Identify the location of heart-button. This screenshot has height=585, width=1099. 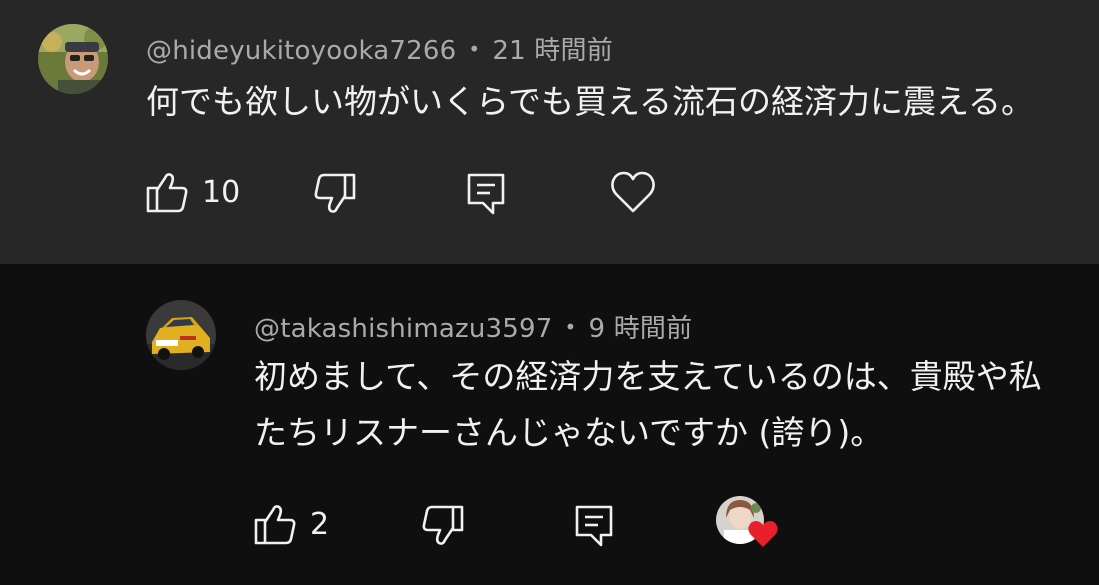
(633, 192).